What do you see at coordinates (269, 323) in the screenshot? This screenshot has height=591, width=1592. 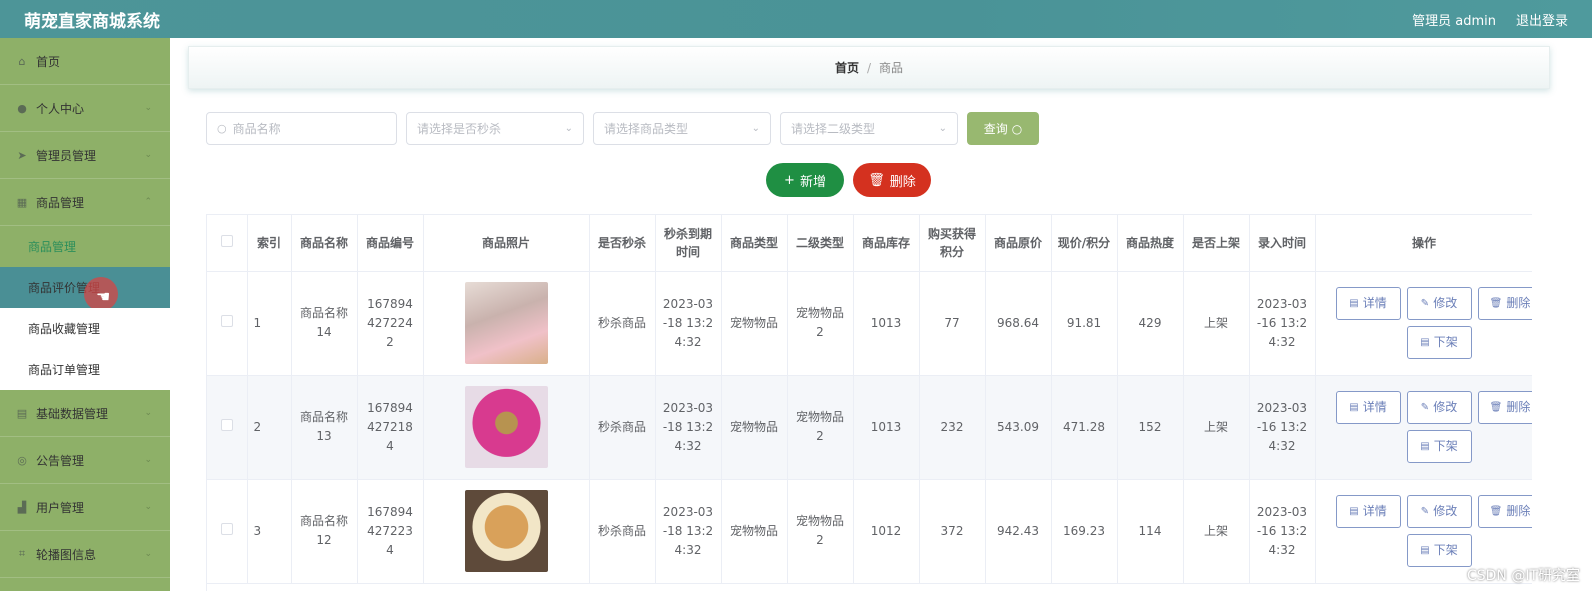 I see `cell-index: 1` at bounding box center [269, 323].